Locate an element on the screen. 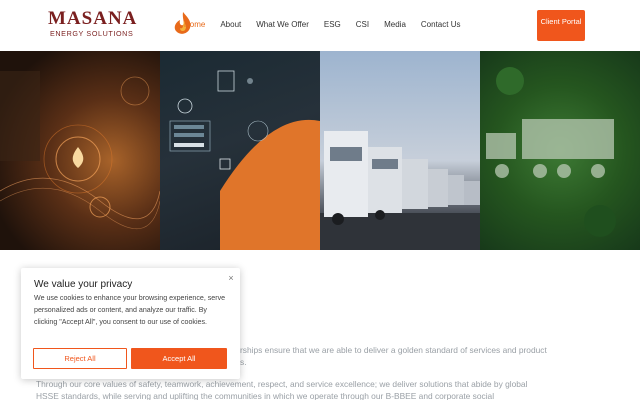 This screenshot has width=640, height=400. logo-wordmark: MASANA is located at coordinates (93, 18).